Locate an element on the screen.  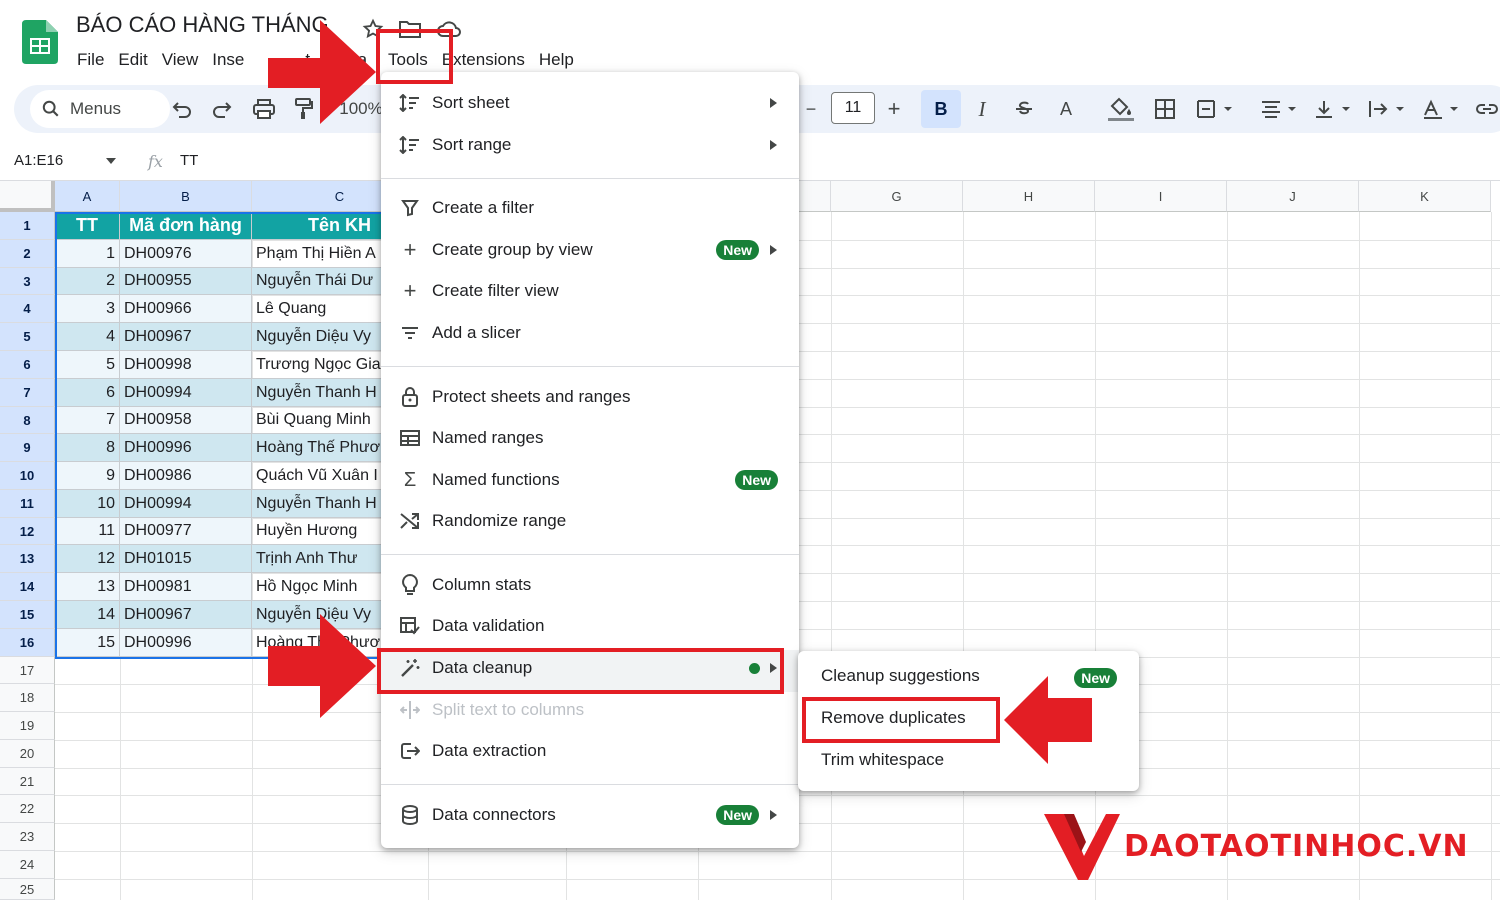
table-cell: 10 is located at coordinates (87, 504).